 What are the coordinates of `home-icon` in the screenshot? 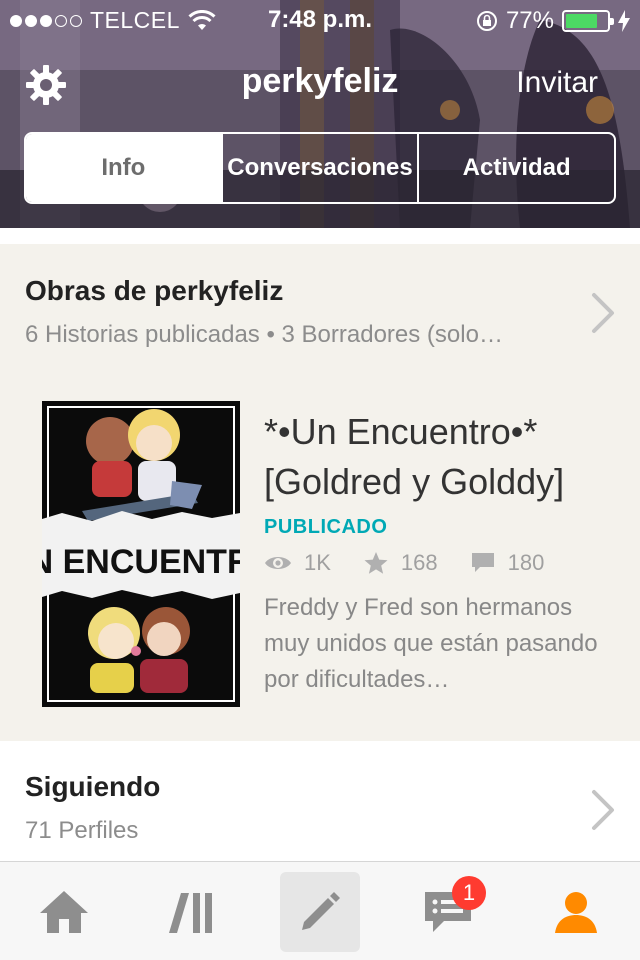 It's located at (64, 912).